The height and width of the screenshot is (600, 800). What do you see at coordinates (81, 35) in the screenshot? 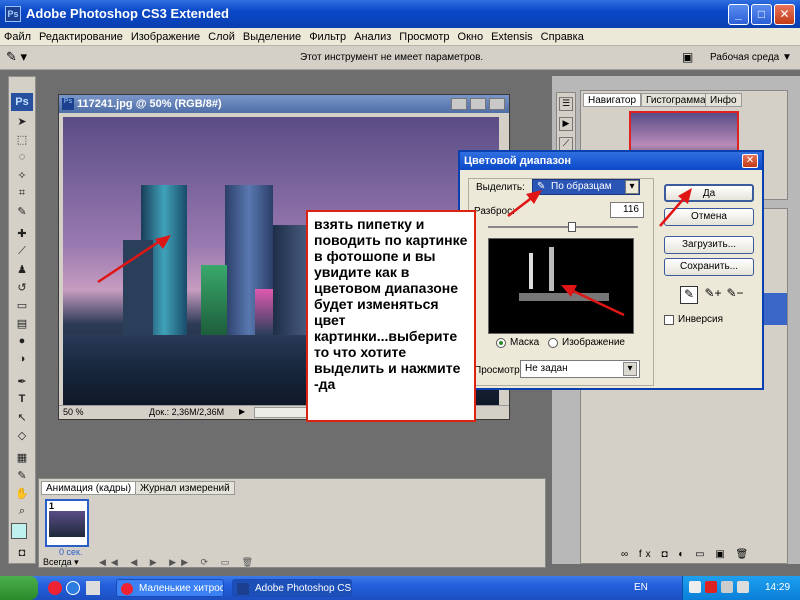
I see `menu-edit: Редактирование` at bounding box center [81, 35].